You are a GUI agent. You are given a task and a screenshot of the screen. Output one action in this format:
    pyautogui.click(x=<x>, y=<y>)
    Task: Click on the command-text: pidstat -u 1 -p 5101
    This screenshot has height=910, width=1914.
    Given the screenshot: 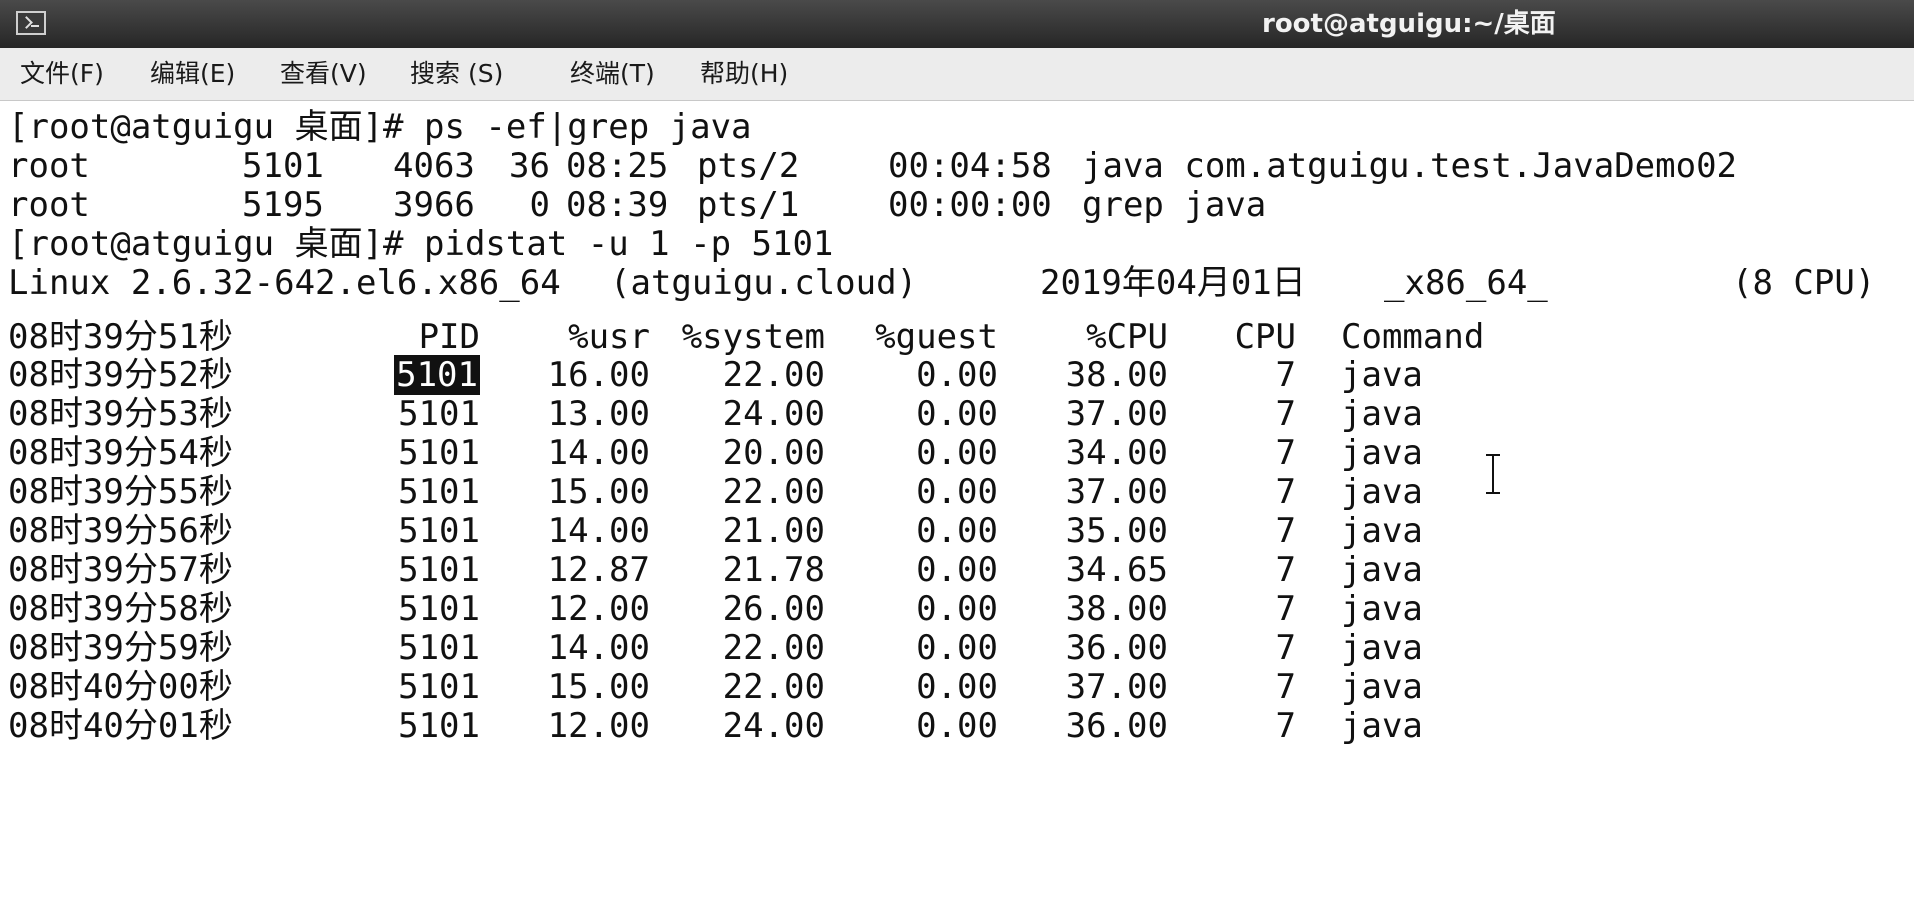 What is the action you would take?
    pyautogui.click(x=629, y=244)
    